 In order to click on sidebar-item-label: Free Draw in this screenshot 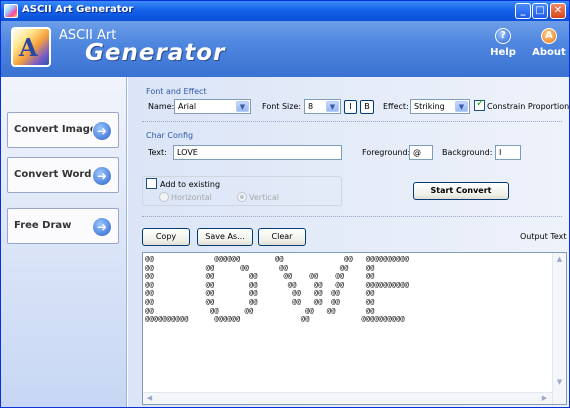, I will do `click(43, 225)`.